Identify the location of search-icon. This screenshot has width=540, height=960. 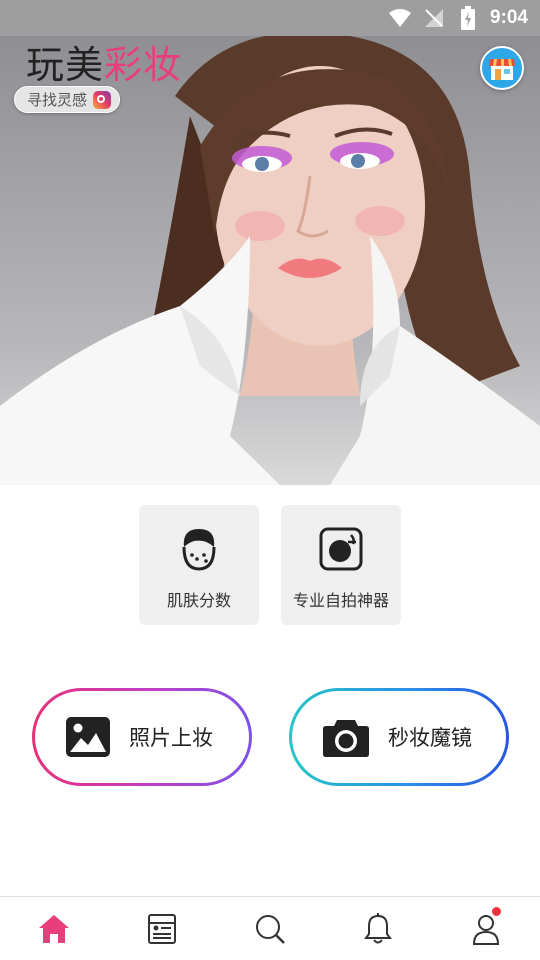
(270, 929).